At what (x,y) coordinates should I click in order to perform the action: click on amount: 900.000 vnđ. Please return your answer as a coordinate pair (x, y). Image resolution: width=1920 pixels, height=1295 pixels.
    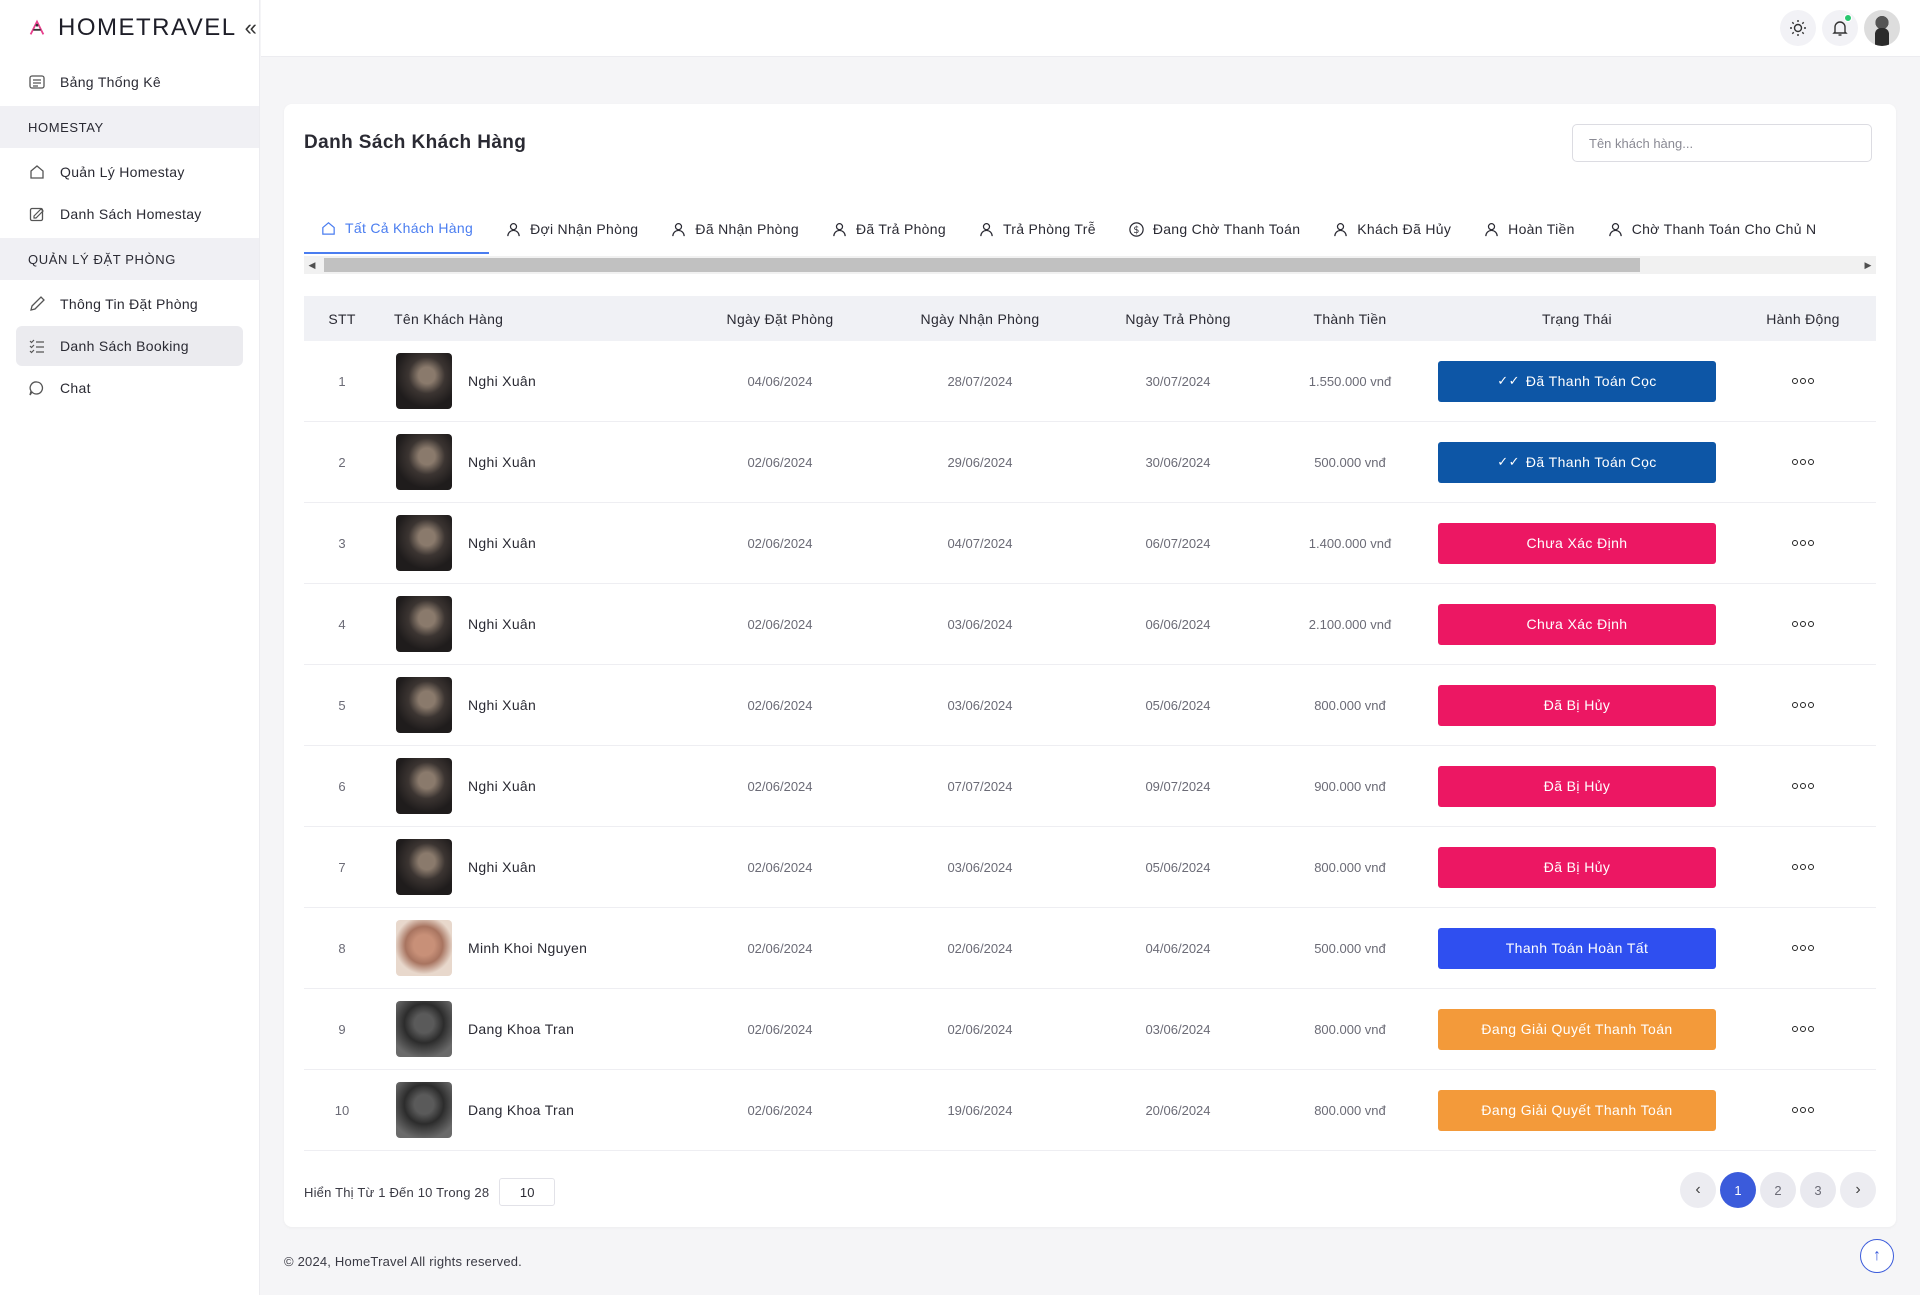
    Looking at the image, I should click on (1350, 786).